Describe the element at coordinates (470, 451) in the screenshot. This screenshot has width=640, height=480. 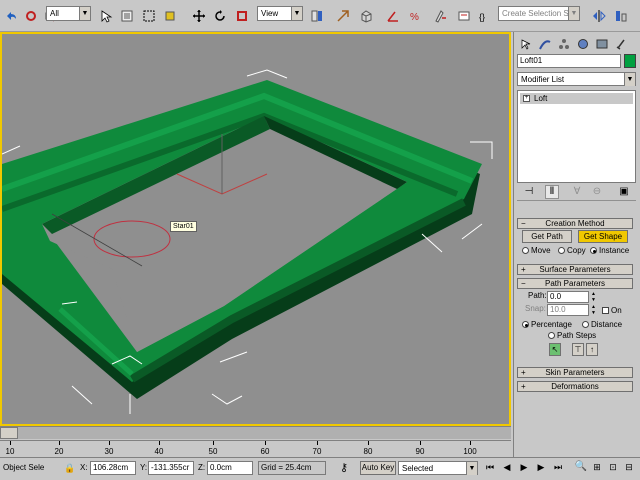
I see `ruler-tick: 100` at that location.